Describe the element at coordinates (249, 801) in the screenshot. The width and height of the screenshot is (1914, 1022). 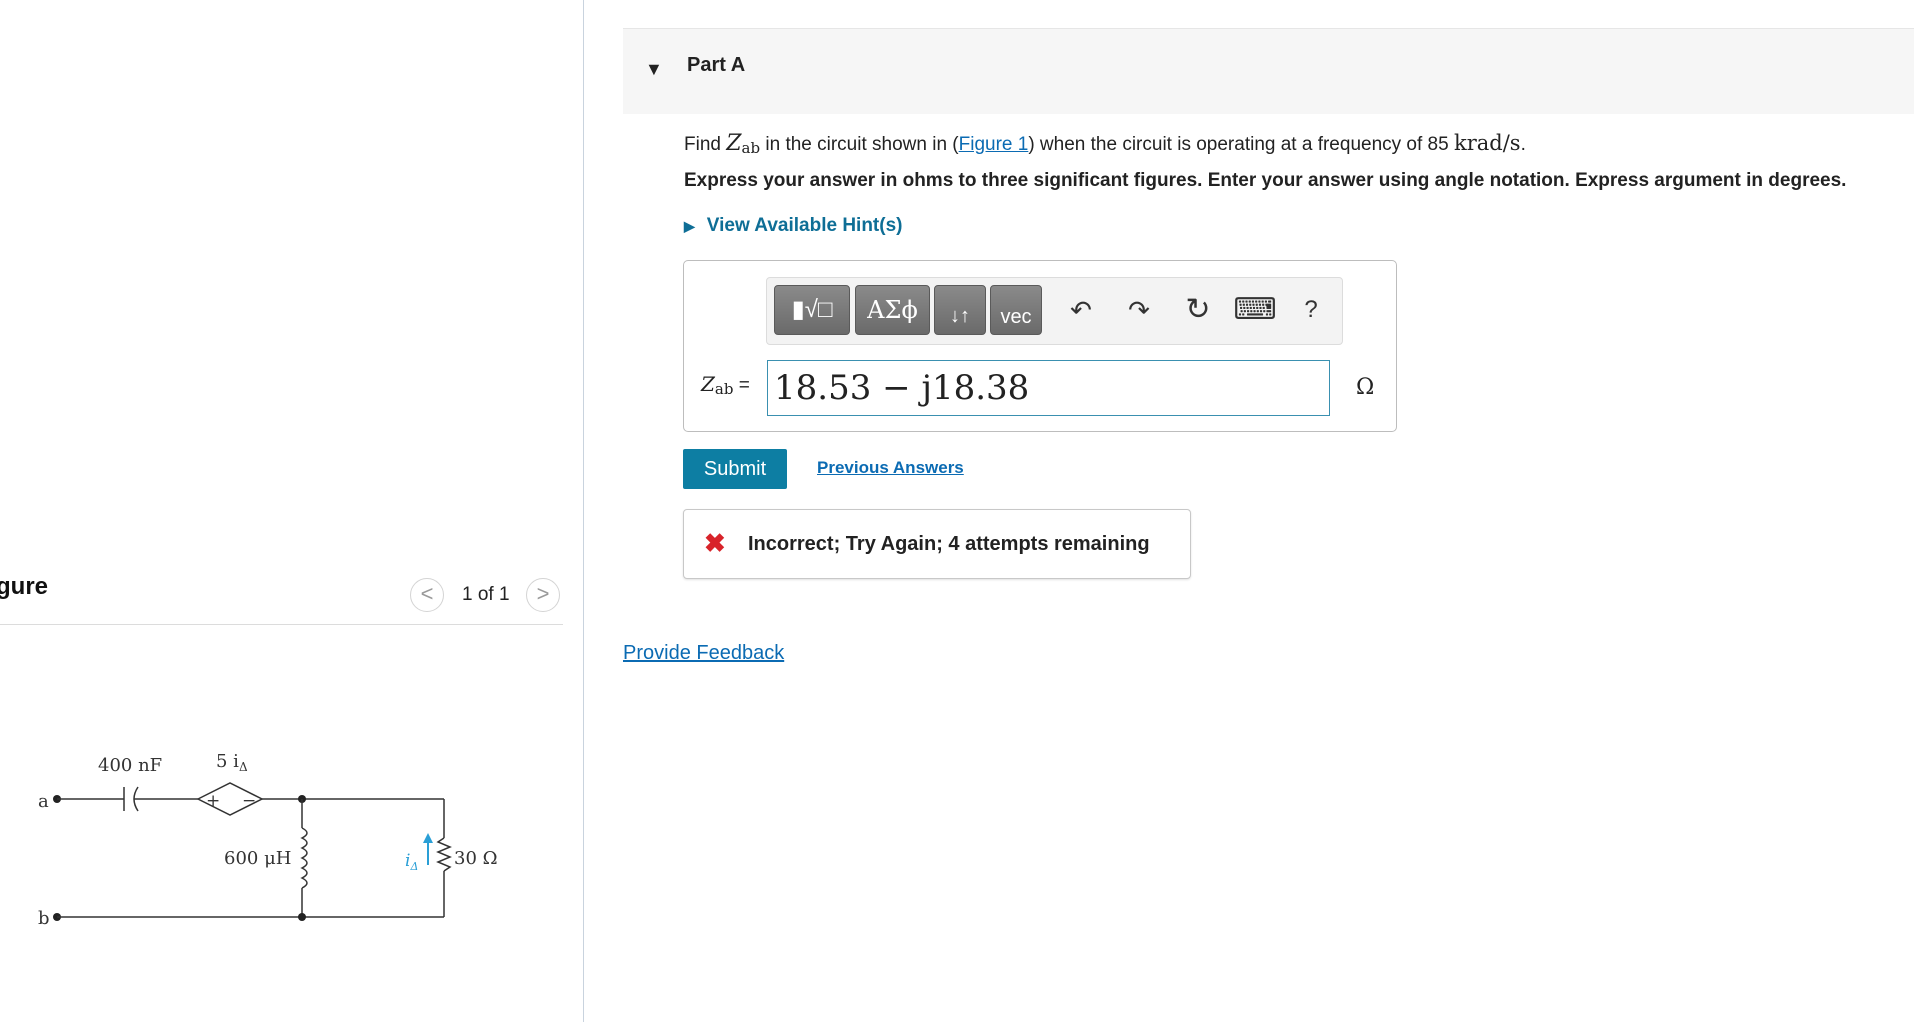
I see `source-minus-sign: −` at that location.